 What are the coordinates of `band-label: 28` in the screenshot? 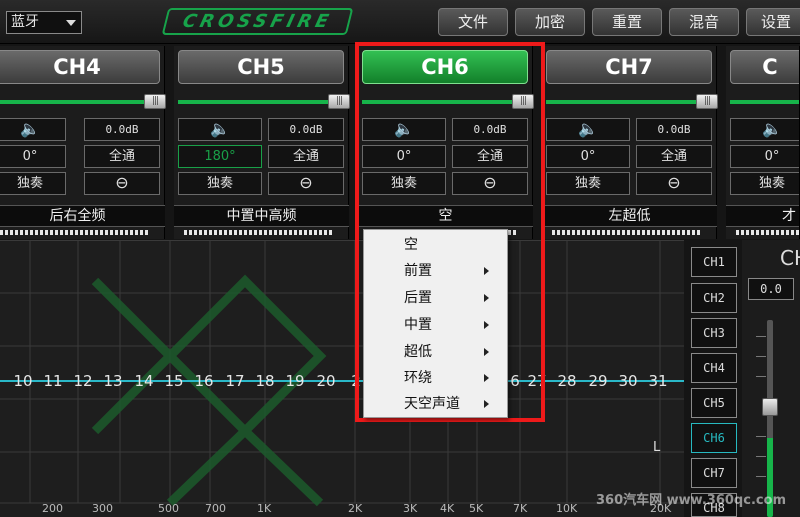 It's located at (567, 381).